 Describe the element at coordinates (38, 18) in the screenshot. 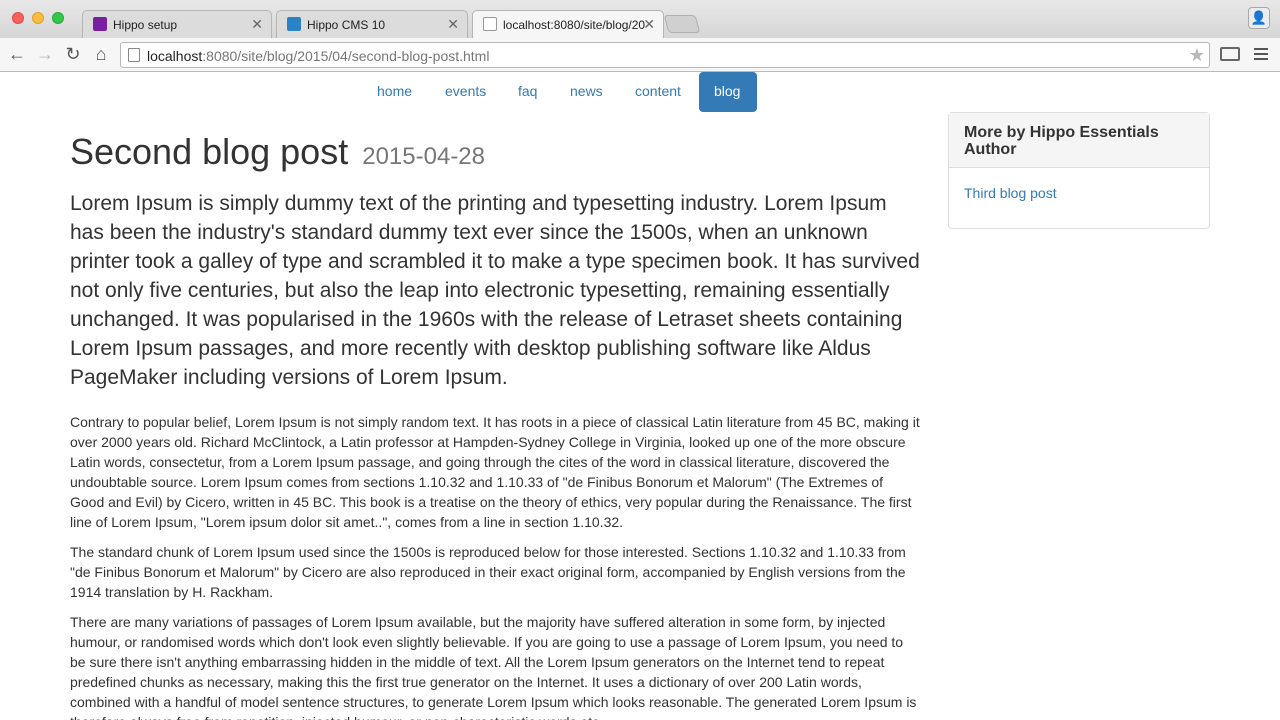

I see `window-minimize-button` at that location.